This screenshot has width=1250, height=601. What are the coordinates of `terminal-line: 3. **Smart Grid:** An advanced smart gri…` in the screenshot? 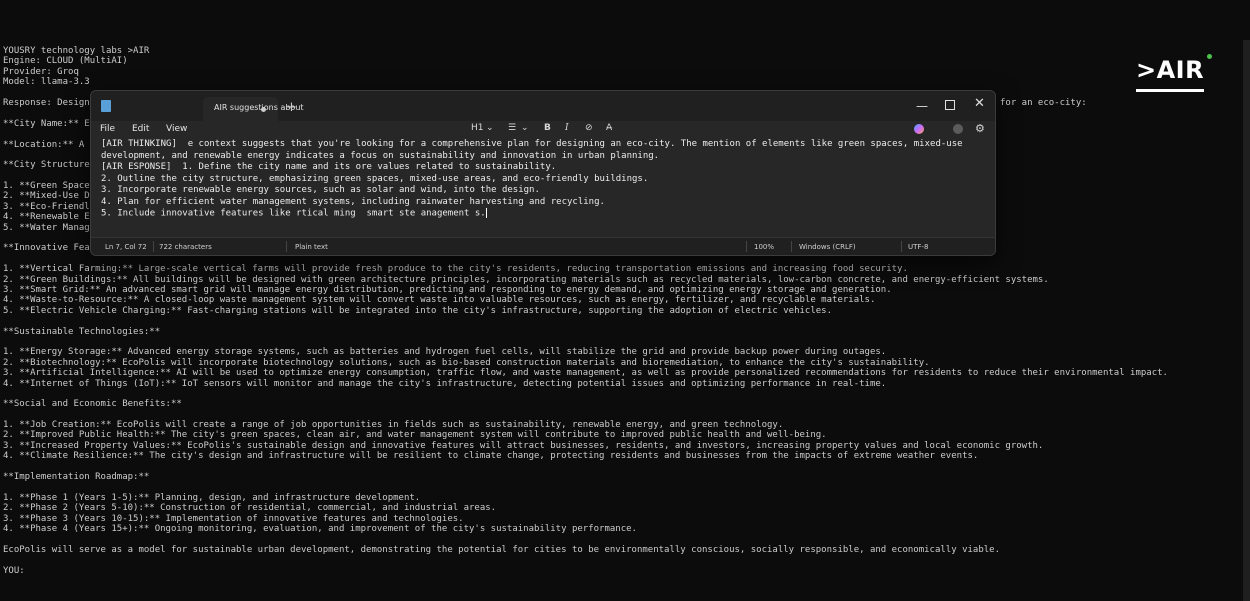 It's located at (447, 289).